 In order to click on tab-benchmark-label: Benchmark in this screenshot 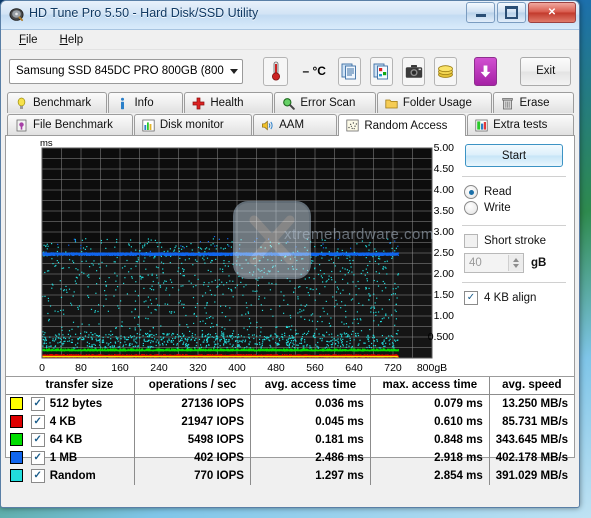, I will do `click(62, 103)`.